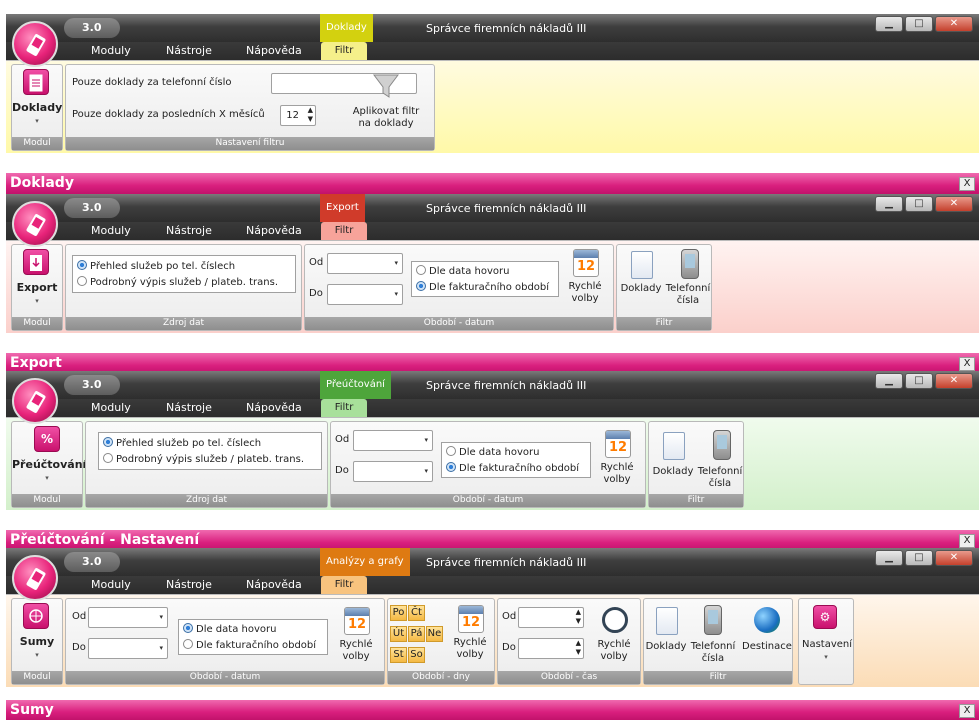 The height and width of the screenshot is (720, 979). Describe the element at coordinates (398, 613) in the screenshot. I see `day-po-button: Po` at that location.